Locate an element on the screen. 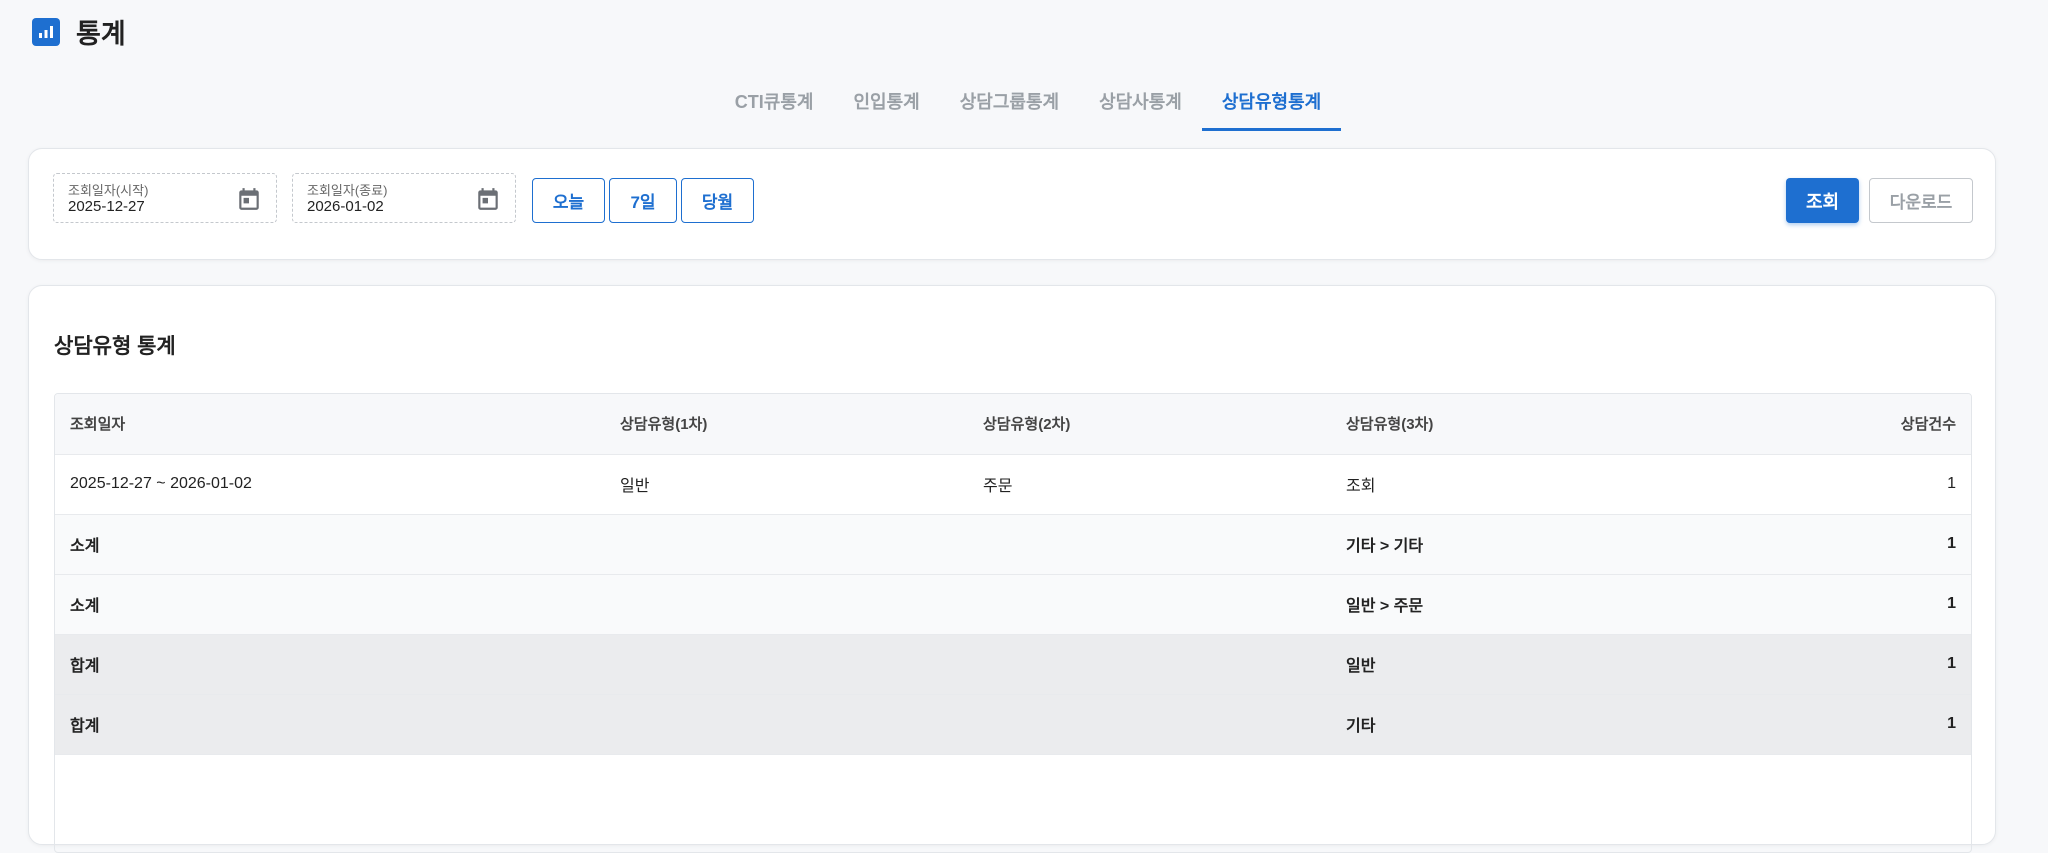 This screenshot has width=2048, height=853. seven-days-button: 7일 is located at coordinates (643, 200).